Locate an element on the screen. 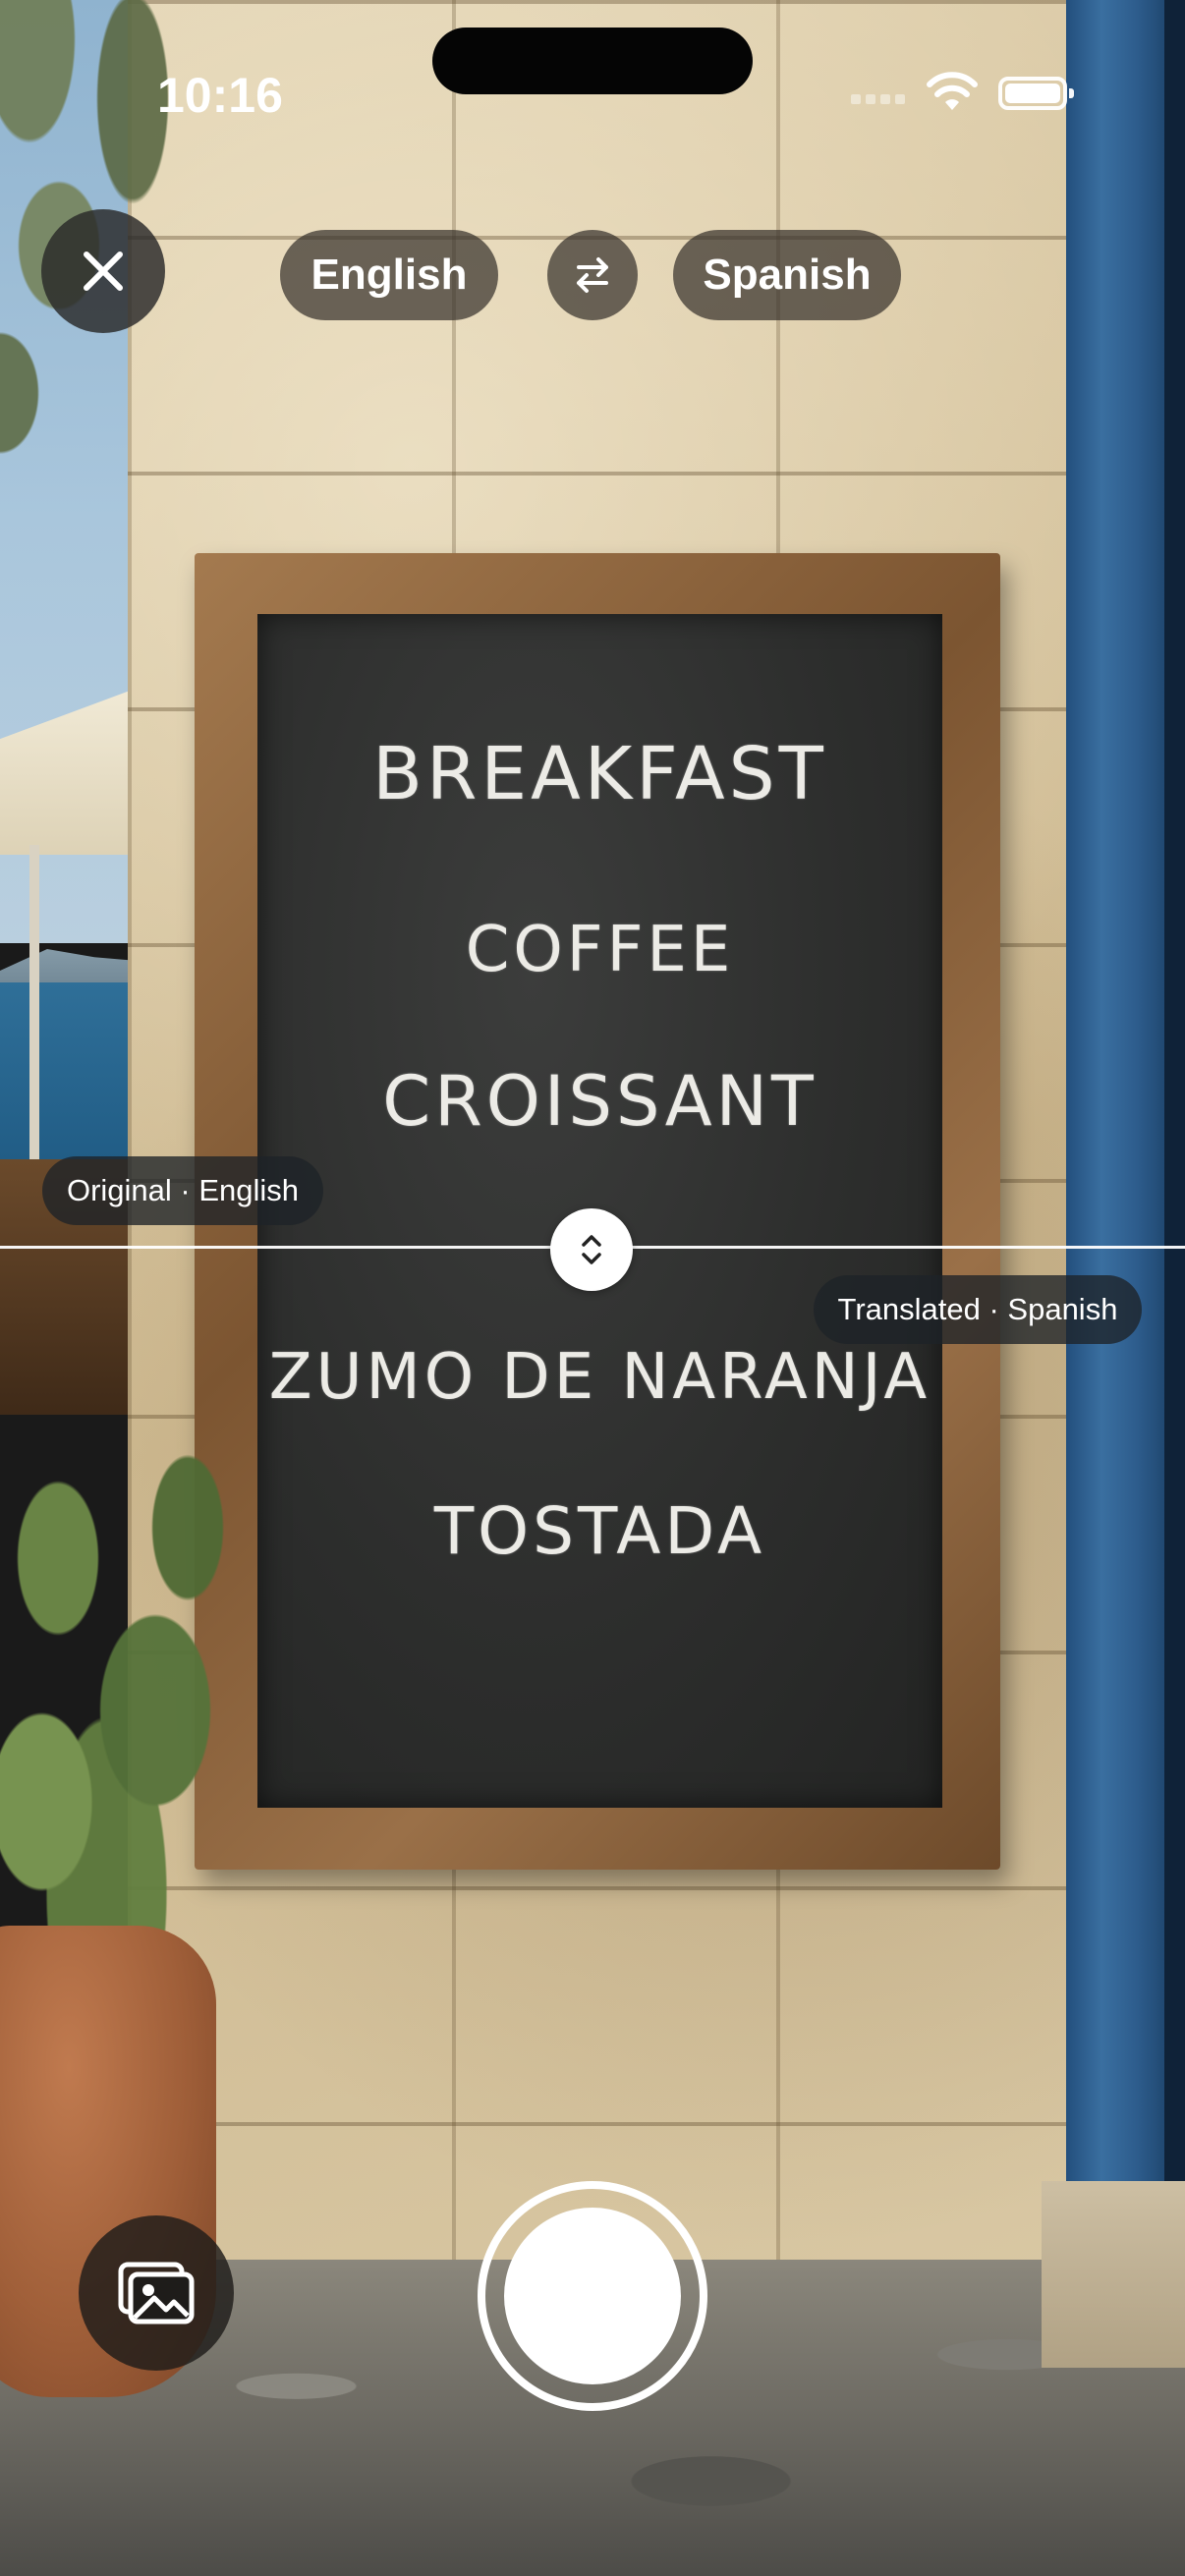 The width and height of the screenshot is (1185, 2576). target-language-button: Spanish is located at coordinates (787, 275).